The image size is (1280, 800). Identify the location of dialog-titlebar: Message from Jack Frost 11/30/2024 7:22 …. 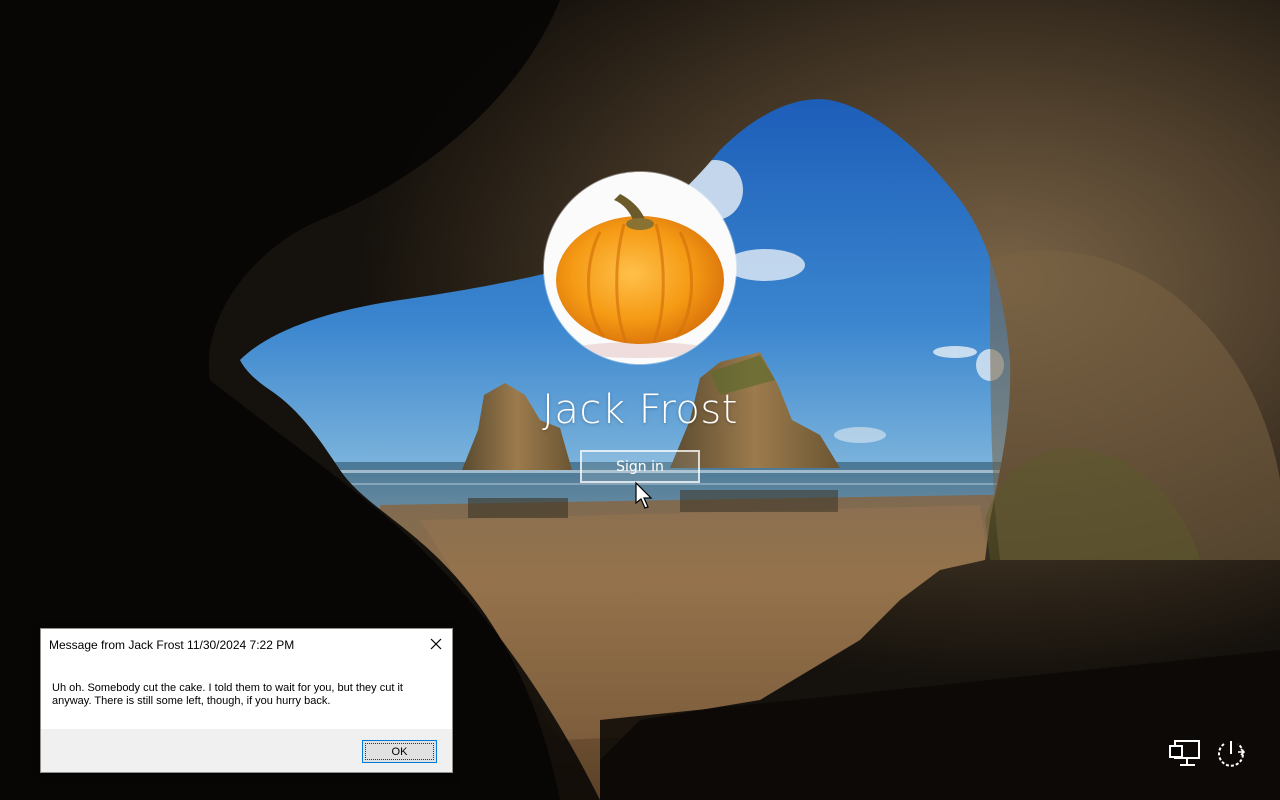
(246, 644).